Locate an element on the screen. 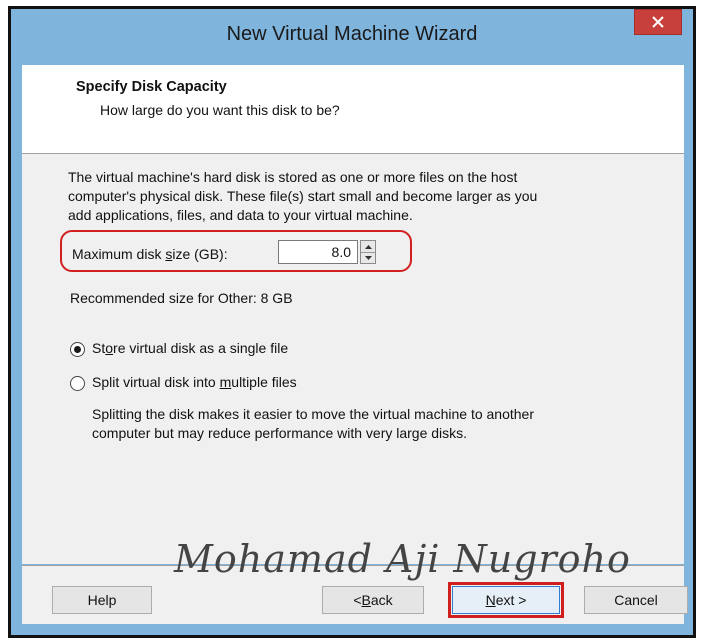 This screenshot has height=644, width=704. caret-up-icon is located at coordinates (368, 246).